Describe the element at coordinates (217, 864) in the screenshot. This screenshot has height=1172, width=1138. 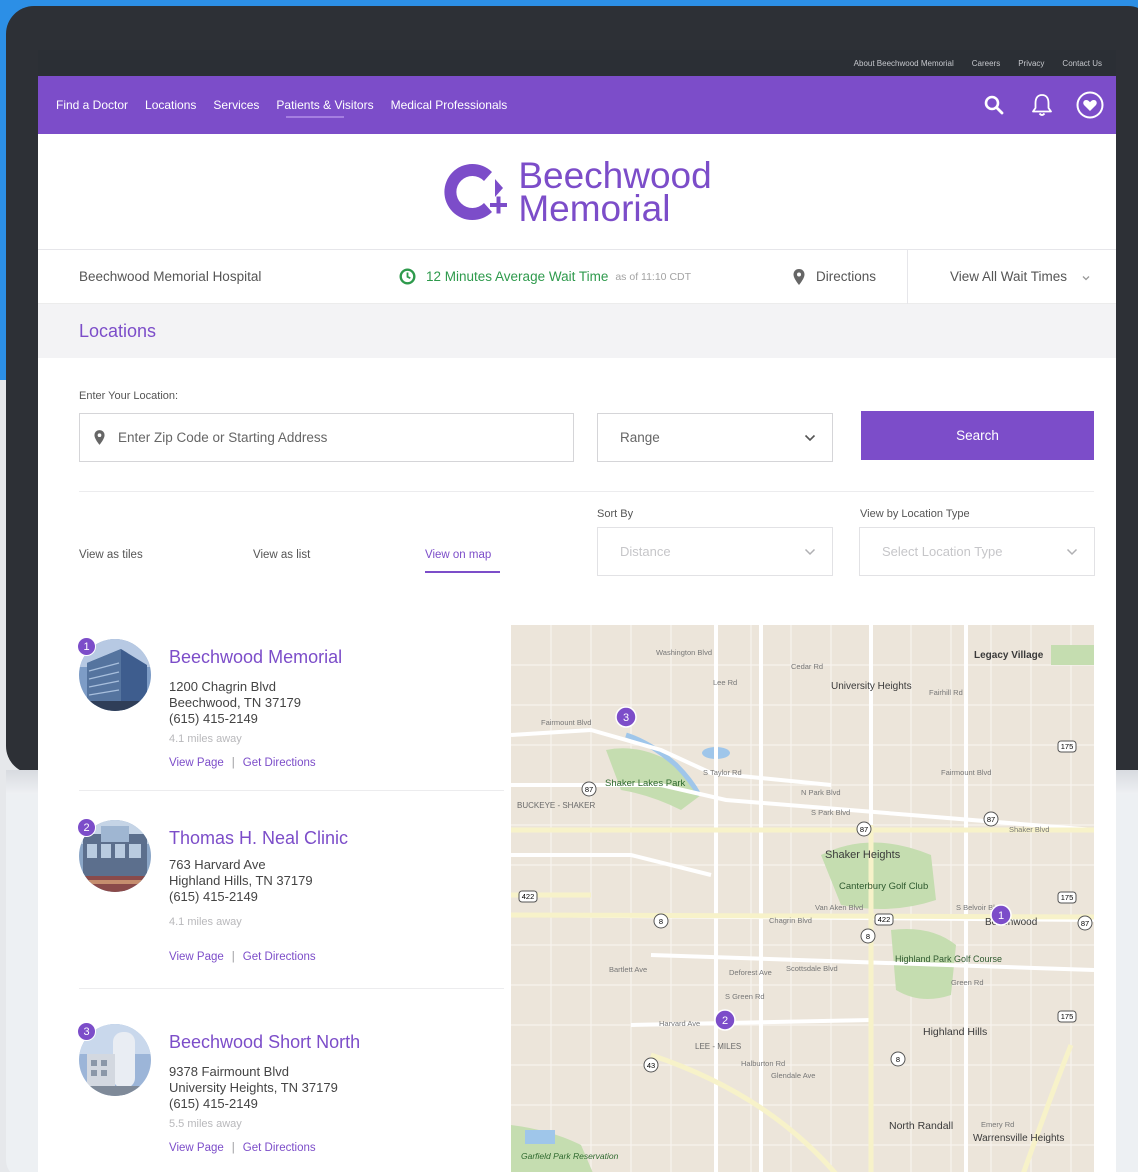
I see `address-line-1: 763 Harvard Ave` at that location.